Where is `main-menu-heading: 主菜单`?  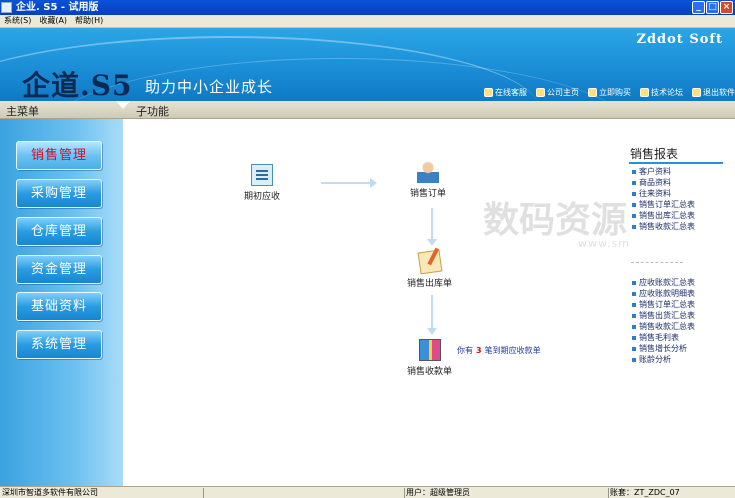 main-menu-heading: 主菜单 is located at coordinates (22, 111).